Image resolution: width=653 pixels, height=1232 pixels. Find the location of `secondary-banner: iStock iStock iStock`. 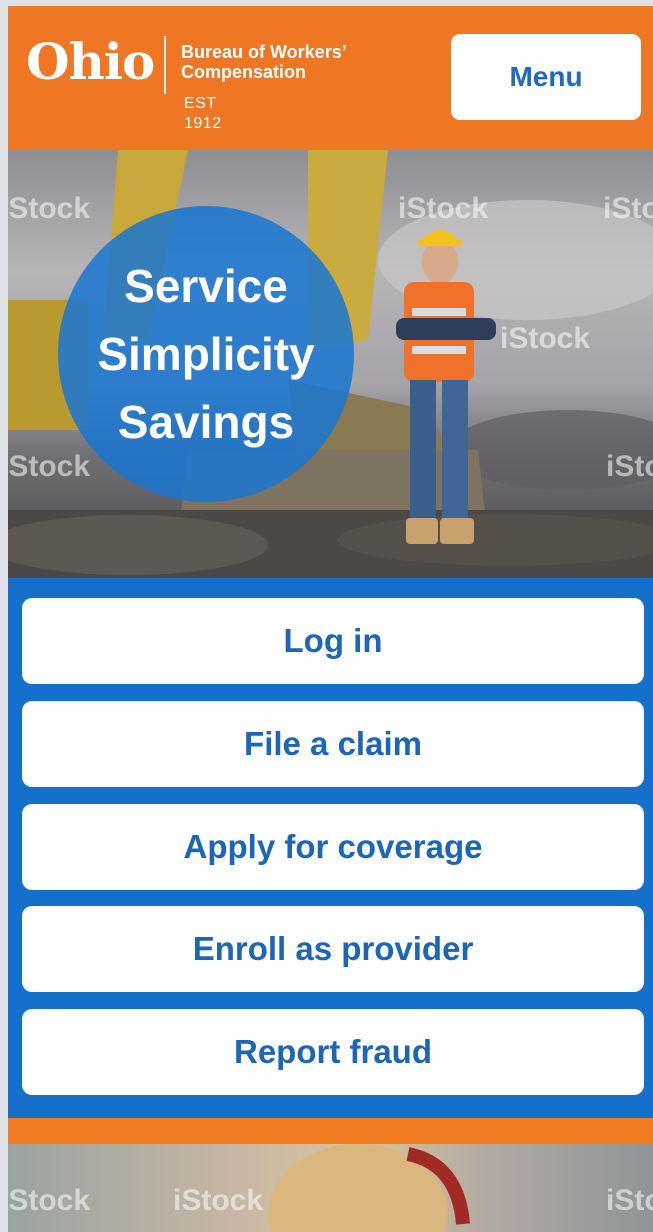

secondary-banner: iStock iStock iStock is located at coordinates (330, 1188).